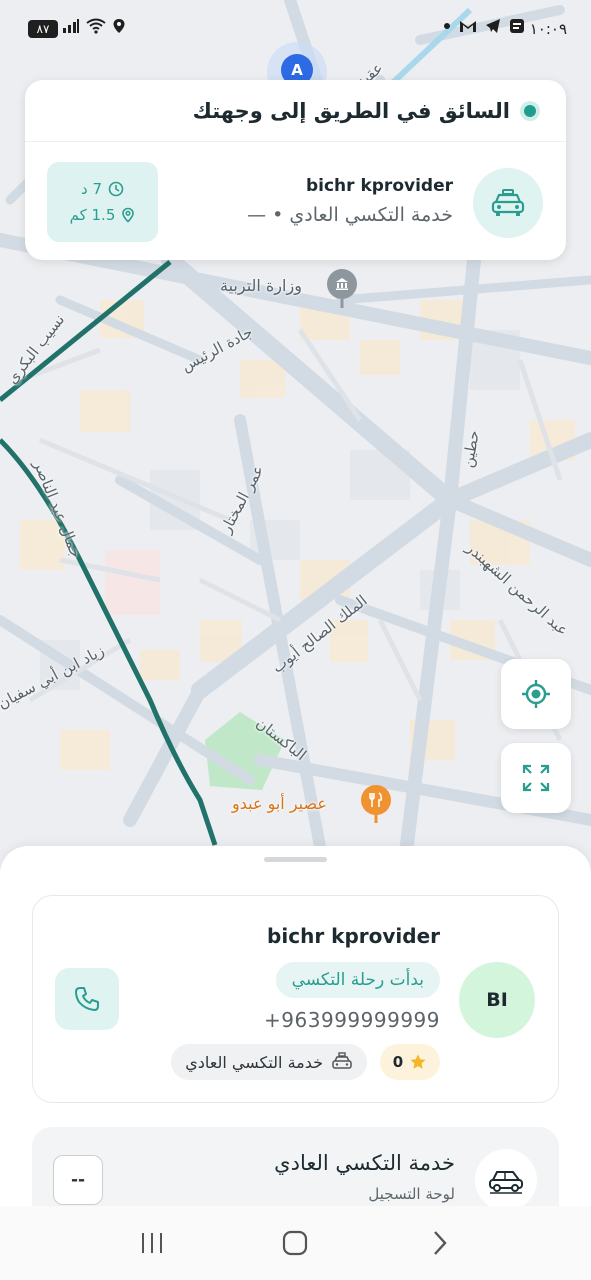 This screenshot has height=1280, width=591. I want to click on driver-avatar: BI, so click(497, 1000).